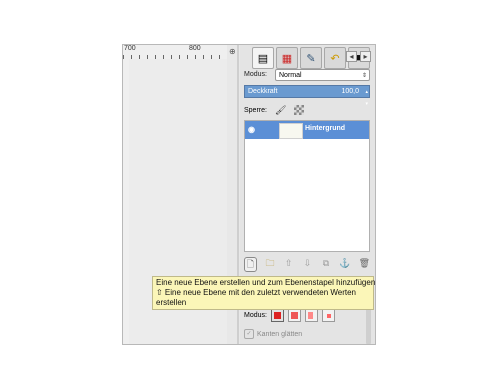  Describe the element at coordinates (171, 302) in the screenshot. I see `tooltip-line-3: erstellen` at that location.